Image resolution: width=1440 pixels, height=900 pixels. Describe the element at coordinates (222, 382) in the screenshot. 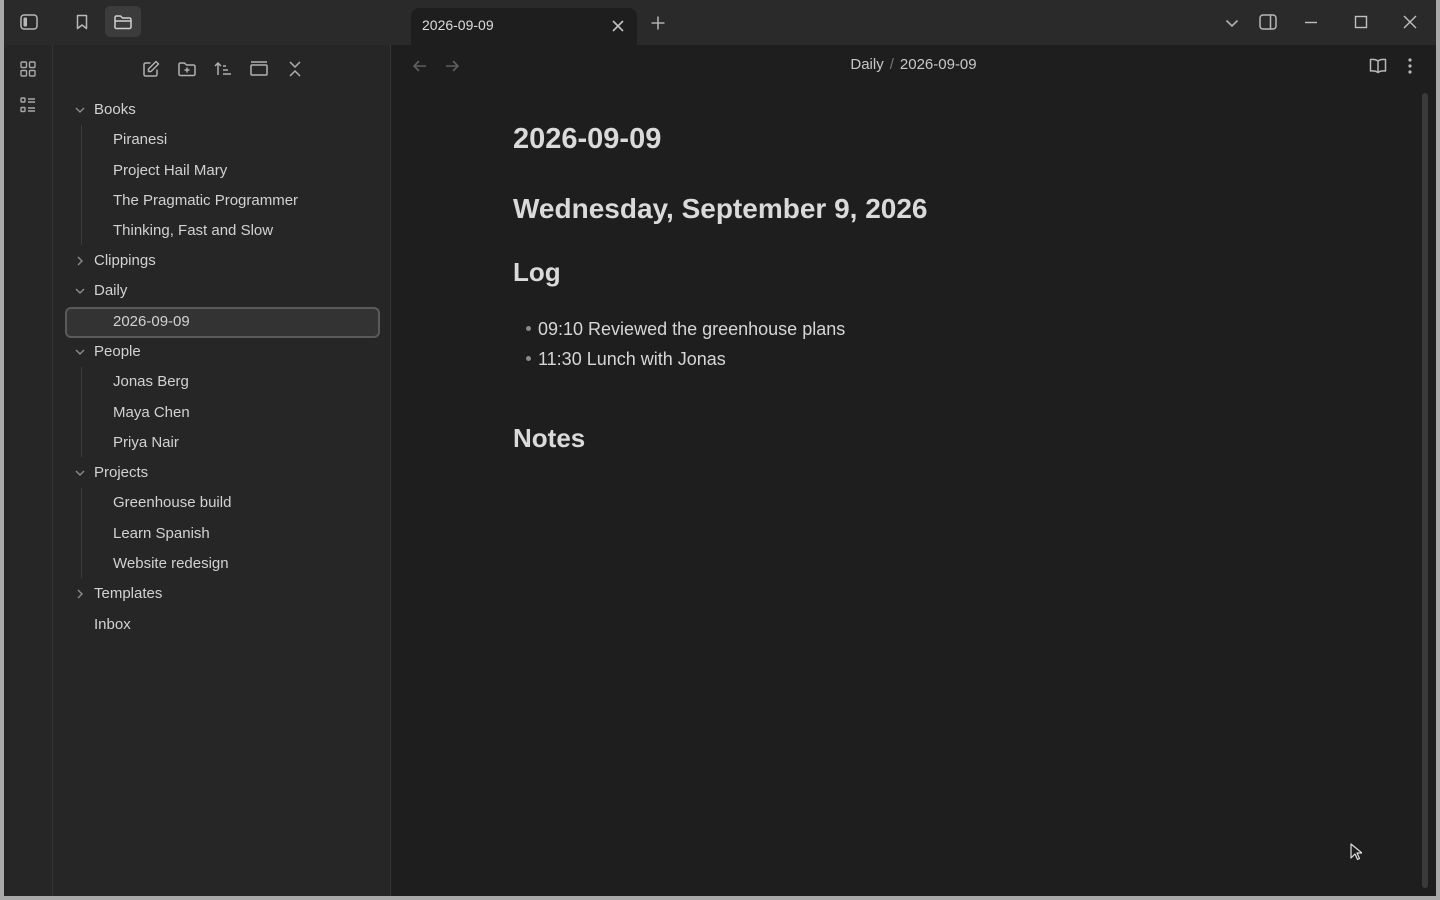

I see `file-jonas-berg: Jonas Berg` at that location.